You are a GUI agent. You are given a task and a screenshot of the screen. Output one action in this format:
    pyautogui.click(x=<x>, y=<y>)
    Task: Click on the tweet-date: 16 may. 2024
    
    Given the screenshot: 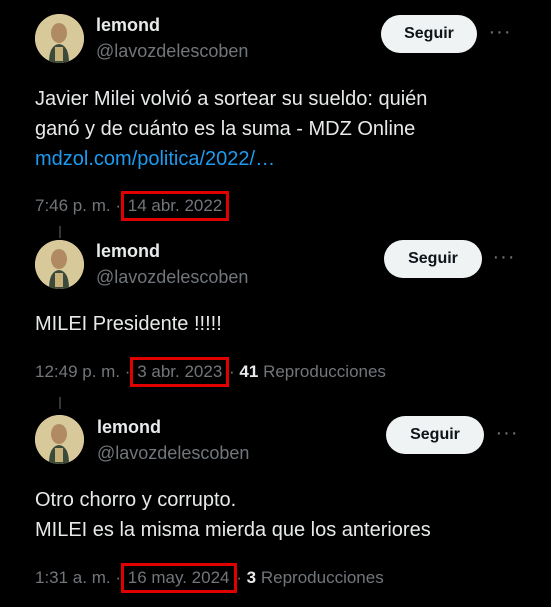 What is the action you would take?
    pyautogui.click(x=178, y=578)
    